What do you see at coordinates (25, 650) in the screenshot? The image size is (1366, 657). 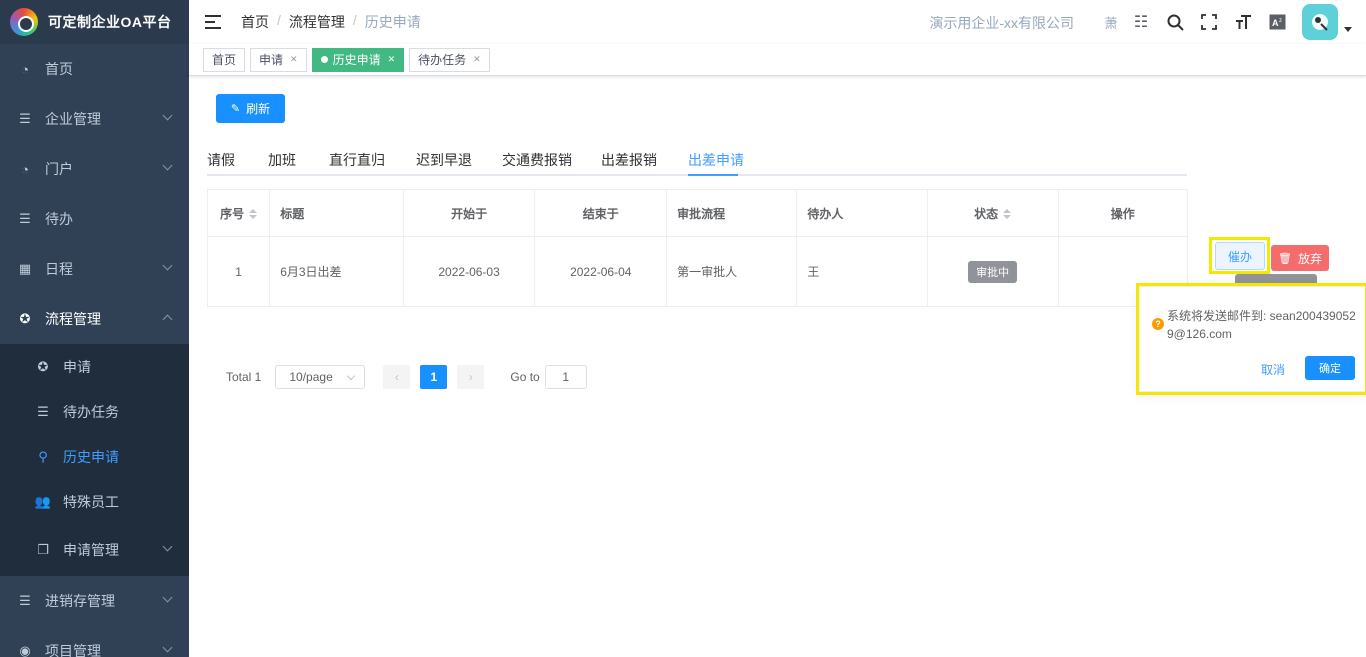 I see `eye-icon: ◉` at bounding box center [25, 650].